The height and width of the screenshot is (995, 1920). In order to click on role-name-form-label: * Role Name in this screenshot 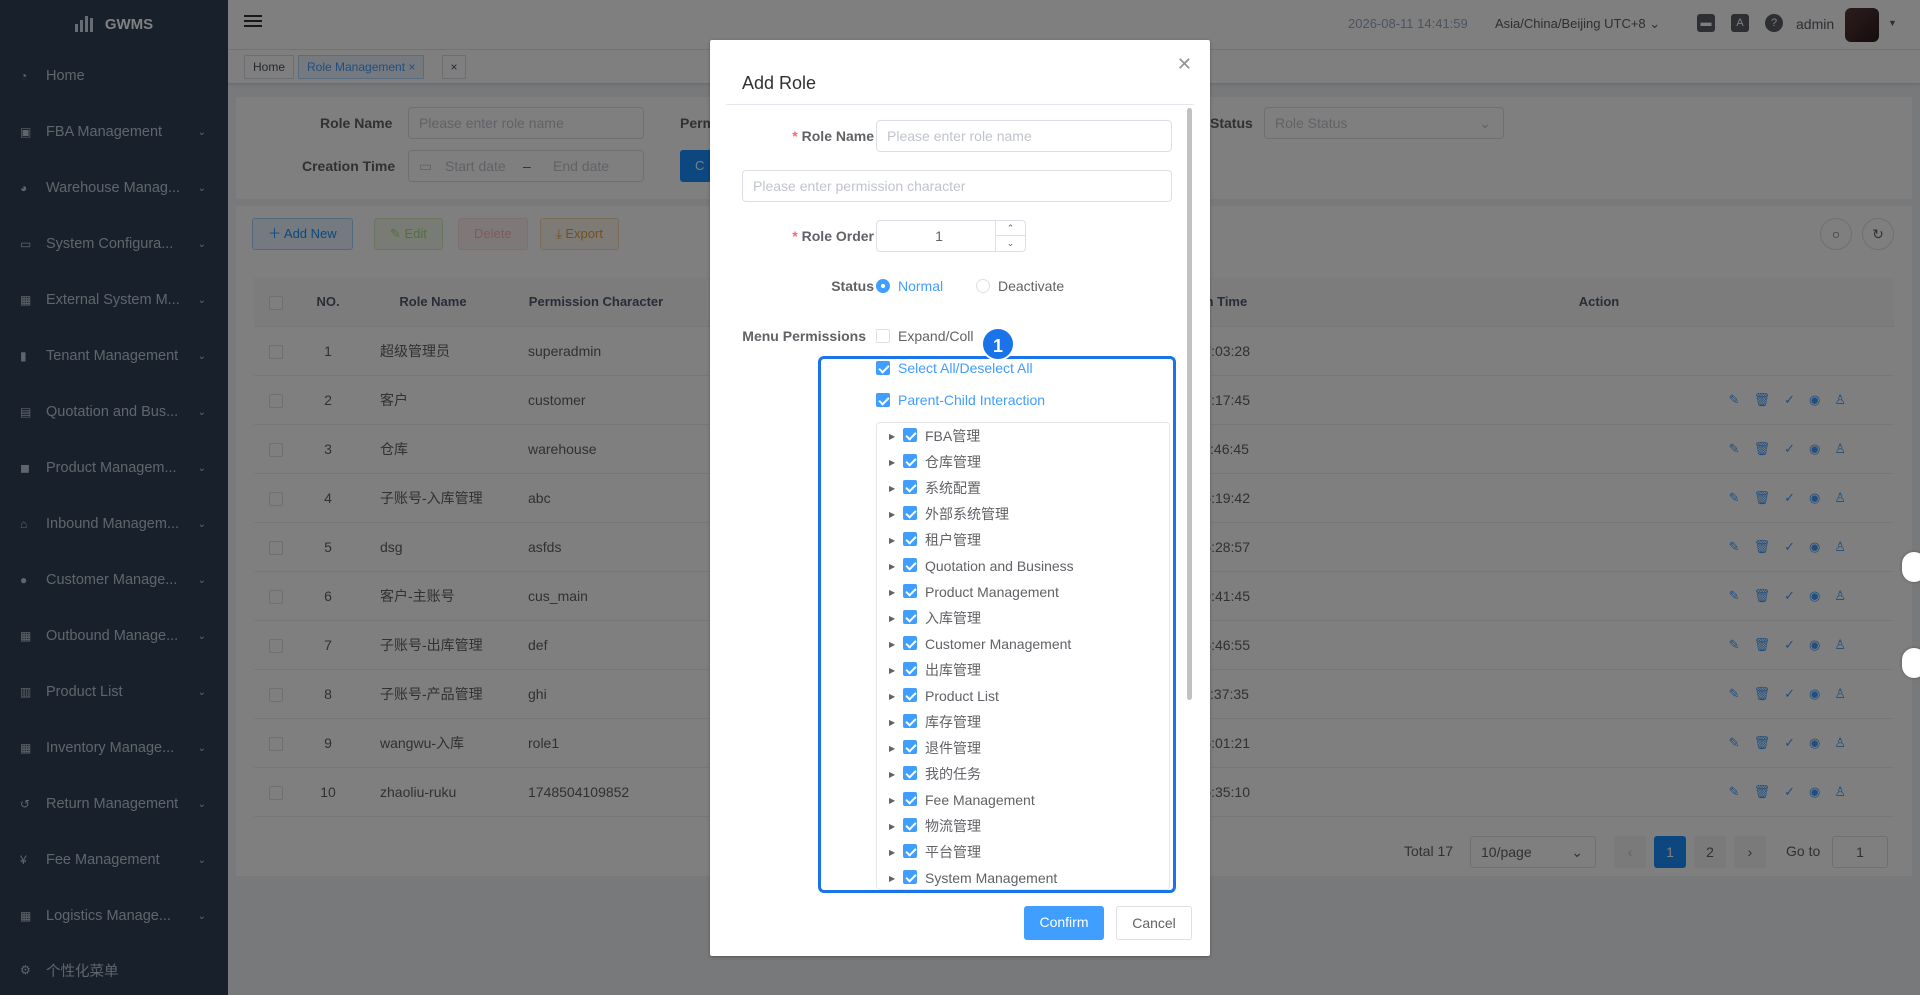, I will do `click(833, 136)`.